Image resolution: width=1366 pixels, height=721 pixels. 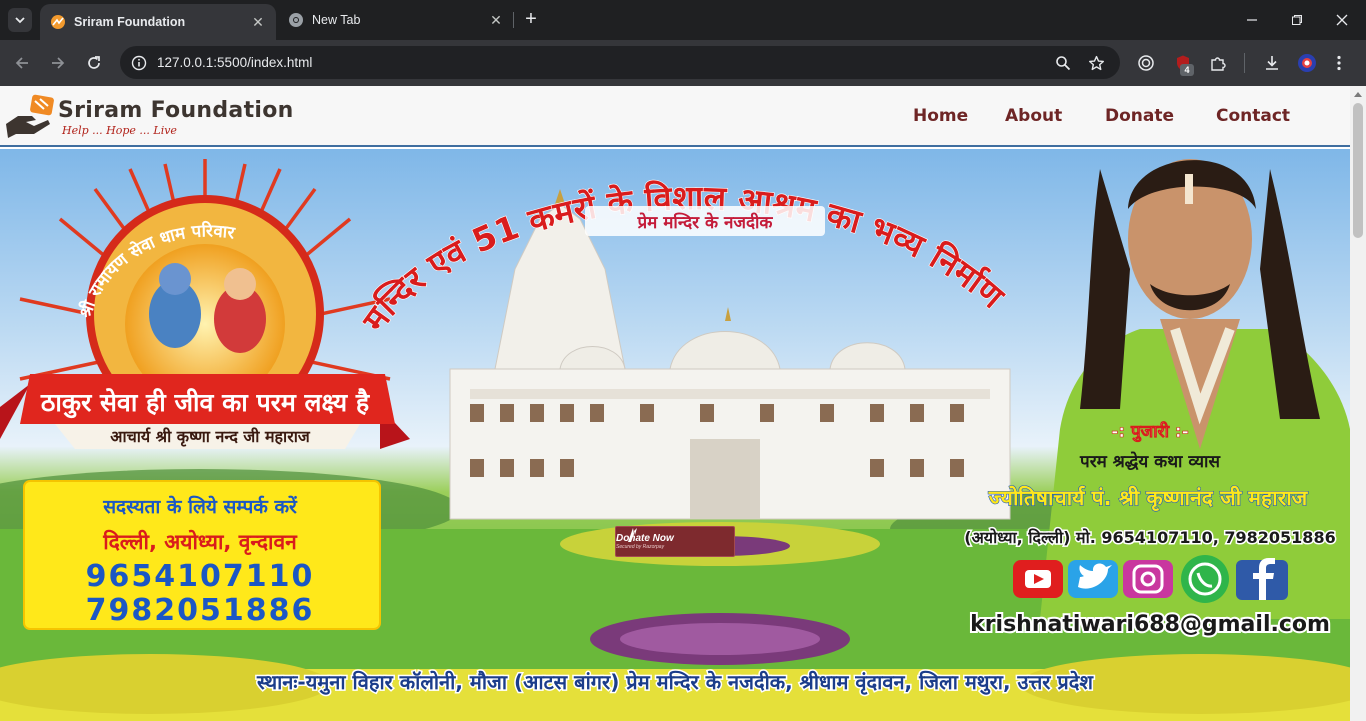 I want to click on pujari-portrait, so click(x=1195, y=389).